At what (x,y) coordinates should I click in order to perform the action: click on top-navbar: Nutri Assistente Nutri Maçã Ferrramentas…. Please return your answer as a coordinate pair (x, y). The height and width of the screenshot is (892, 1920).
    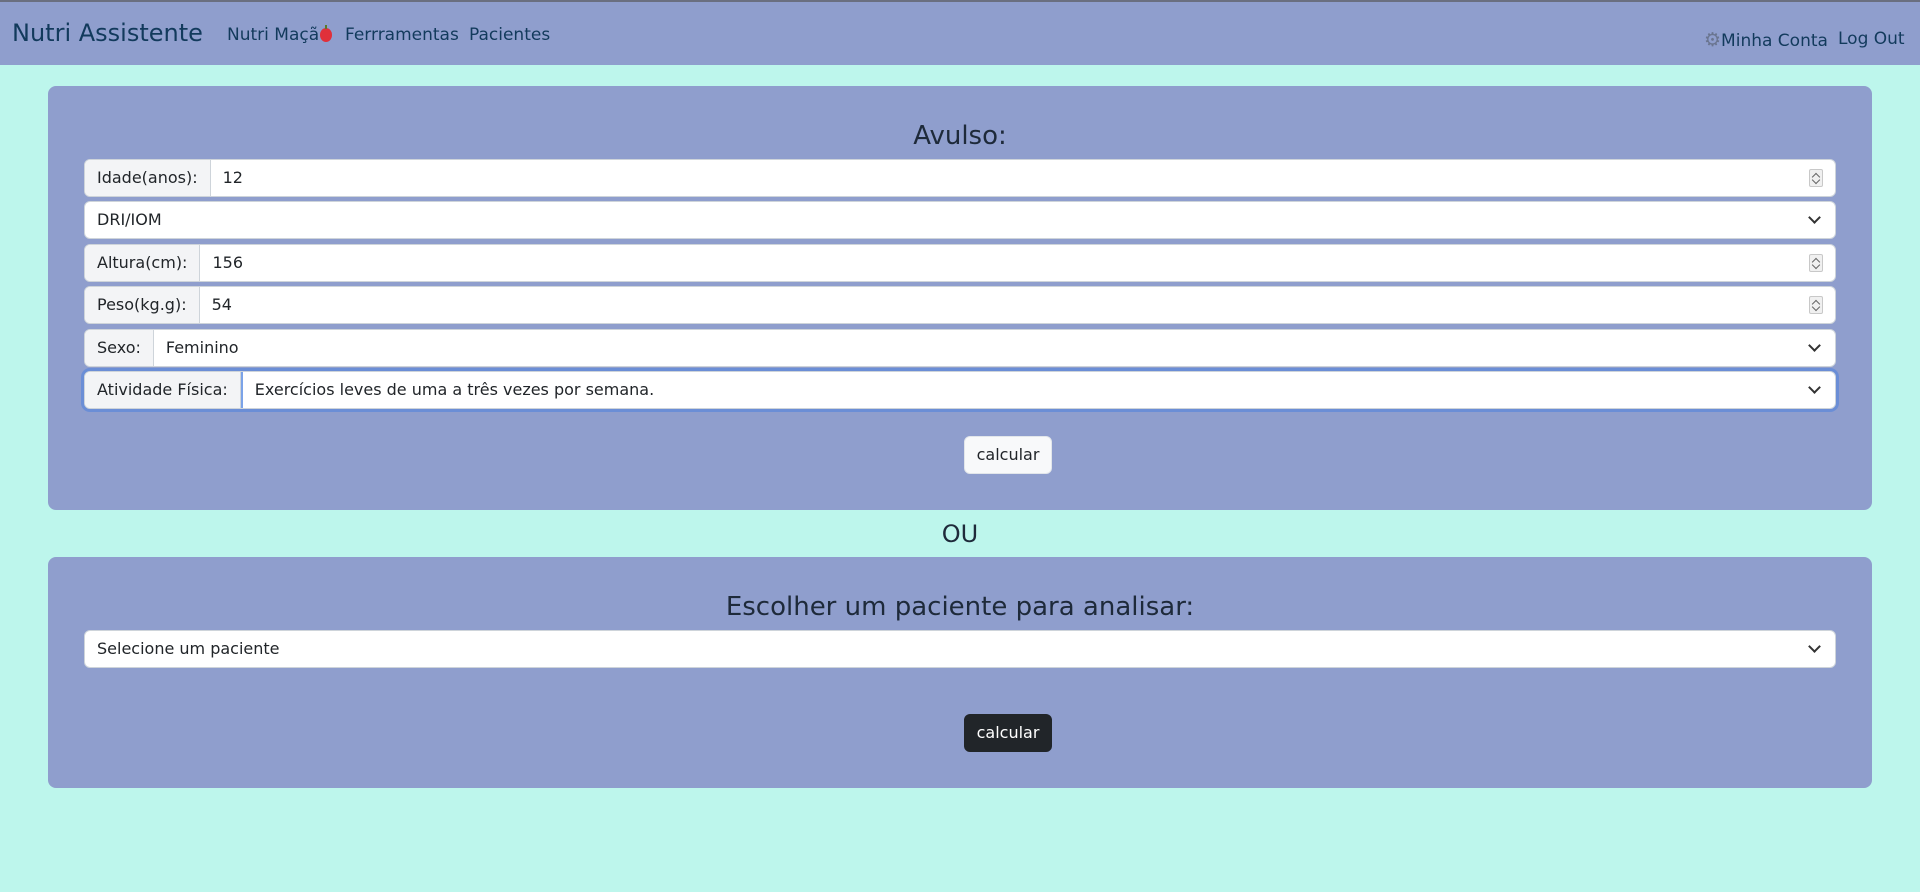
    Looking at the image, I should click on (960, 32).